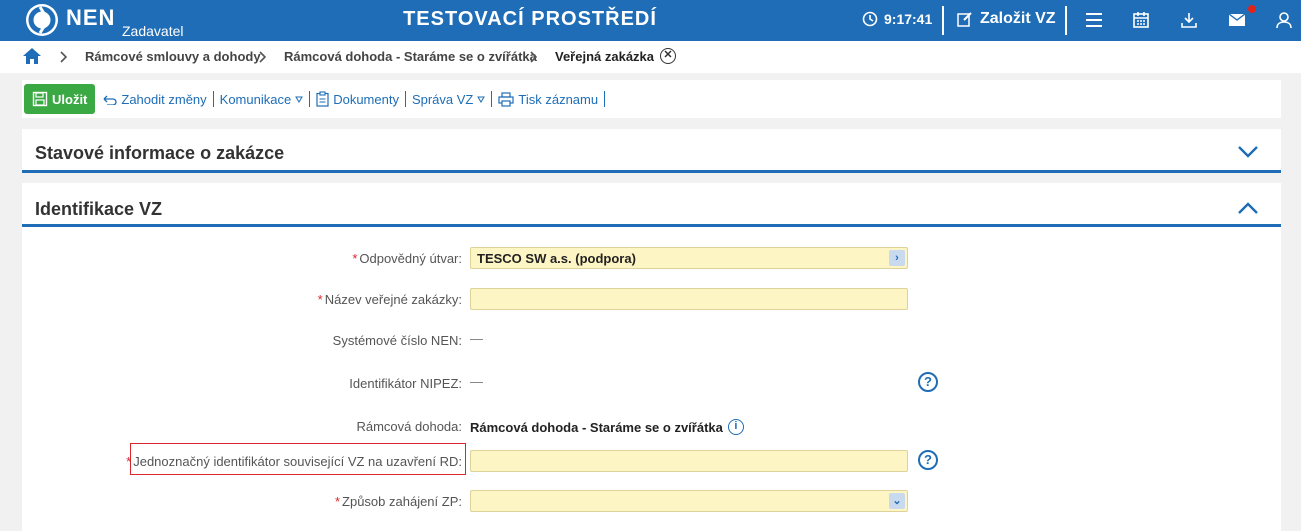  I want to click on breadcrumb-item-framework: Rámcová dohoda - Staráme se o zvířátka, so click(410, 56).